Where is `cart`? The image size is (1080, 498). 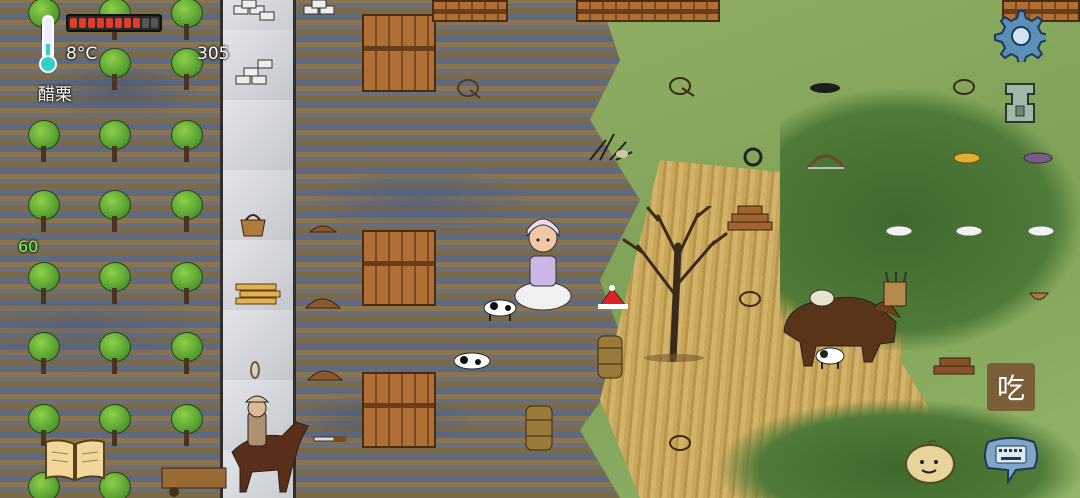 cart is located at coordinates (195, 482).